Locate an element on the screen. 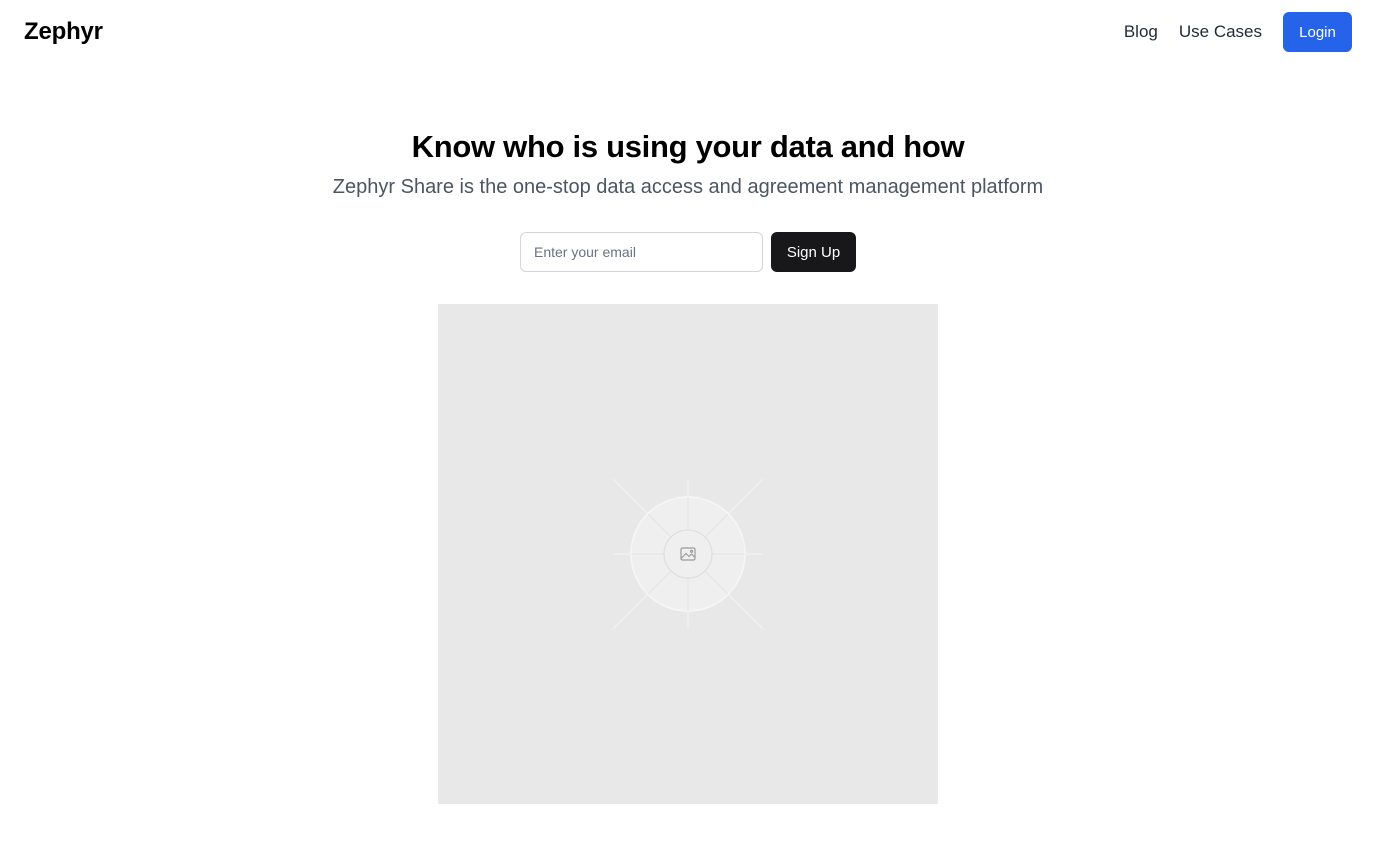 The image size is (1376, 868). image-placeholder-graphic is located at coordinates (688, 554).